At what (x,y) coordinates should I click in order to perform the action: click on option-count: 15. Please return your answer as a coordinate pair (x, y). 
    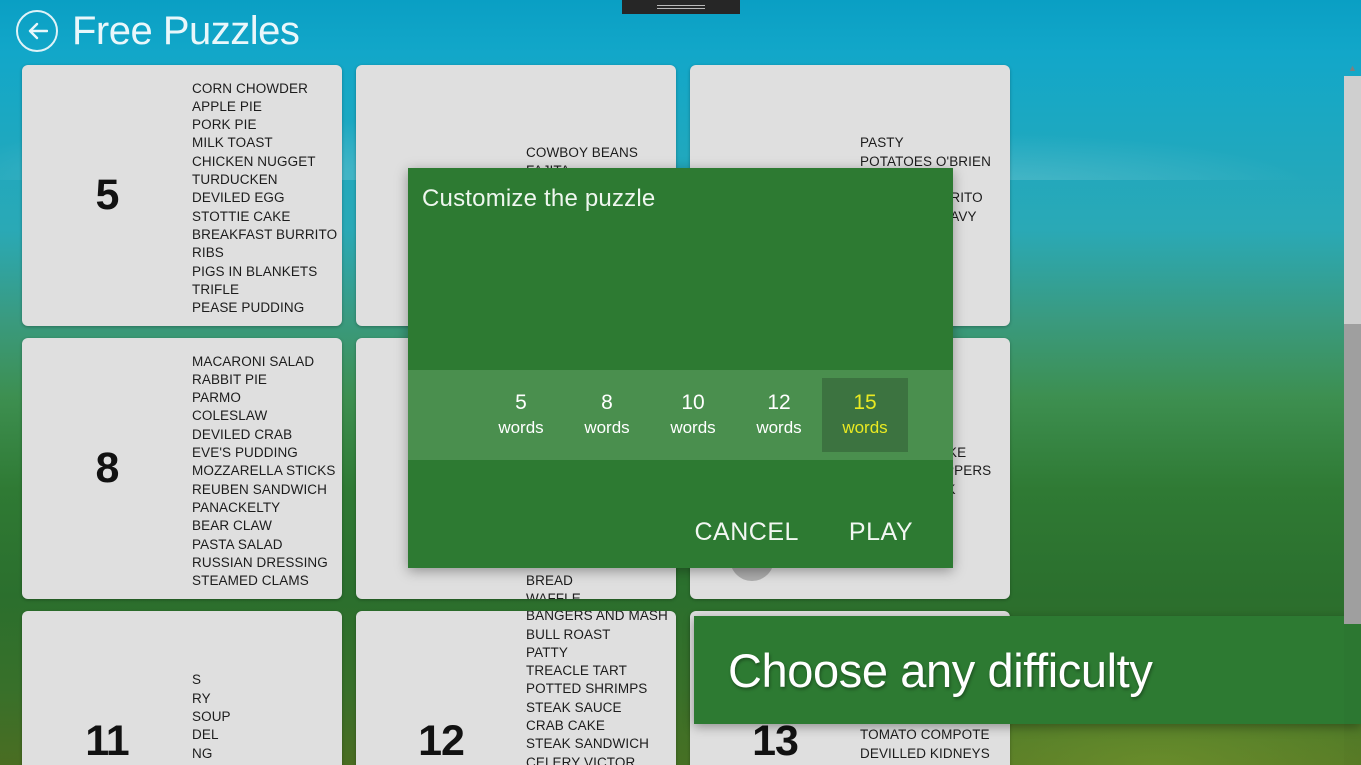
    Looking at the image, I should click on (865, 402).